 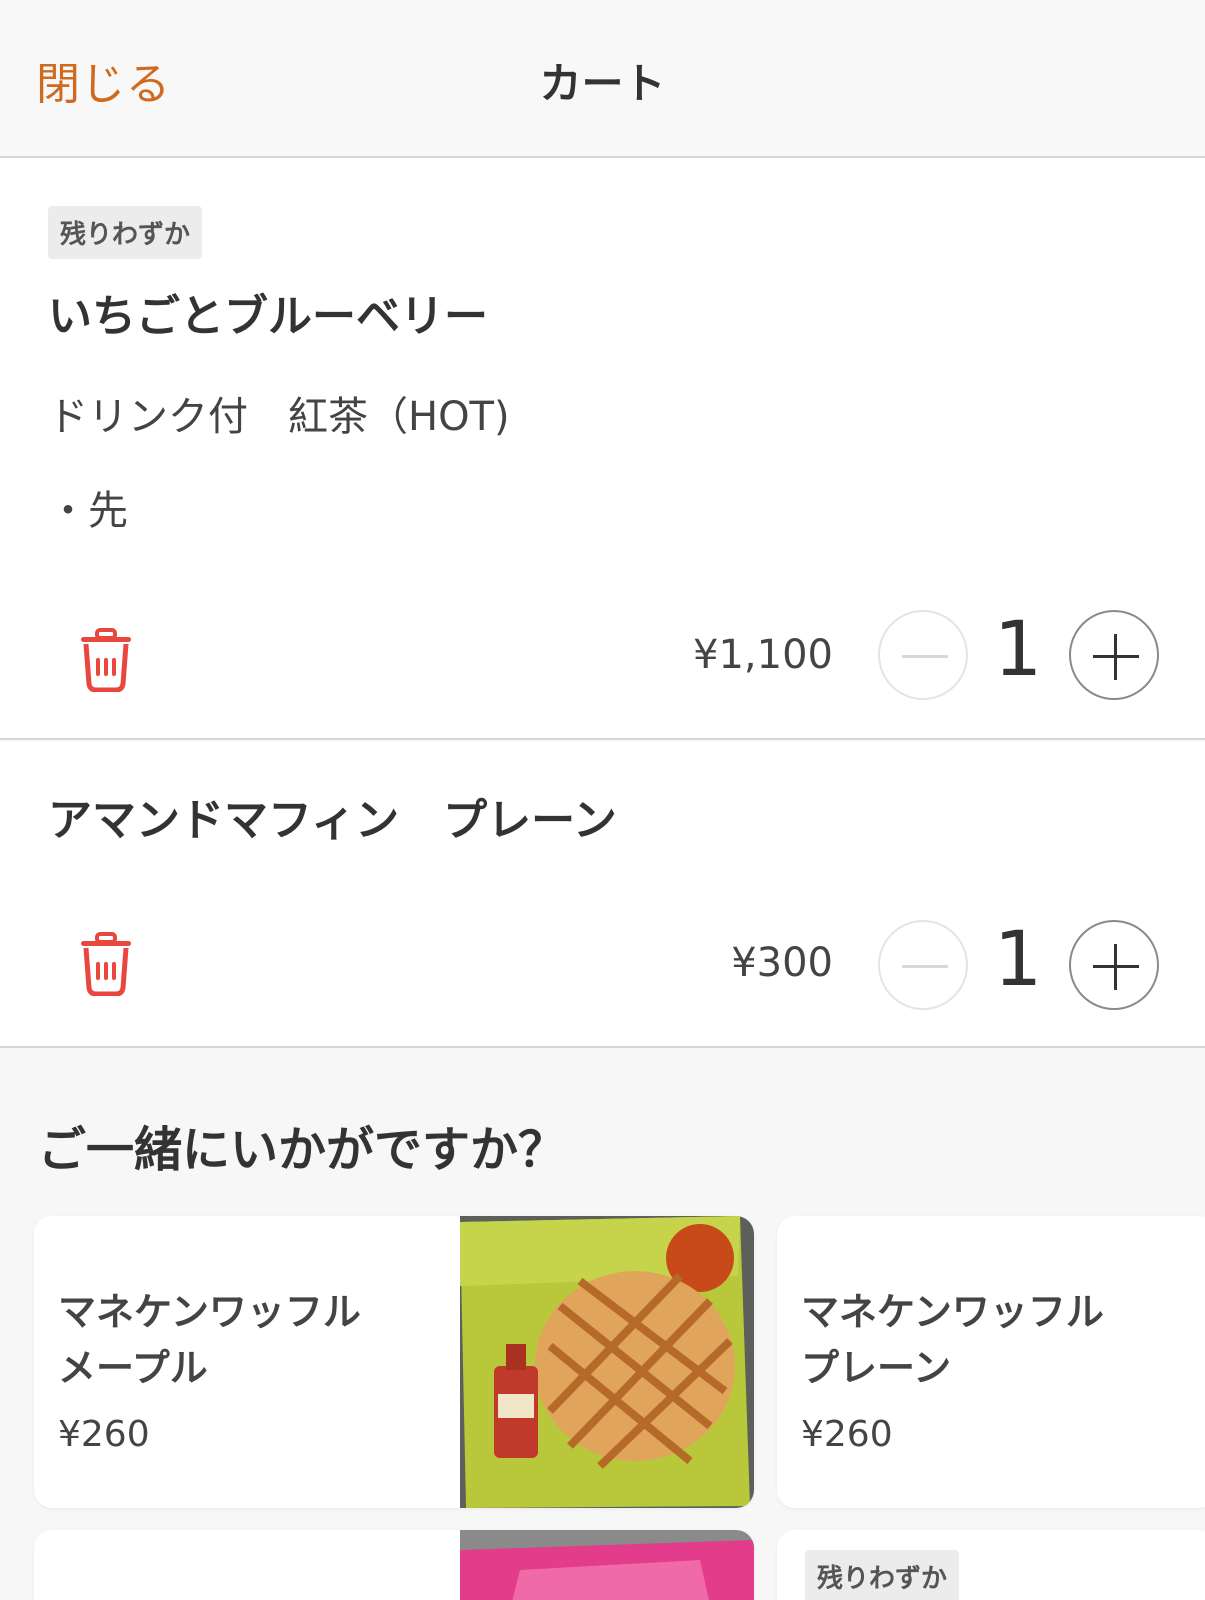 What do you see at coordinates (602, 83) in the screenshot?
I see `page-title: カート` at bounding box center [602, 83].